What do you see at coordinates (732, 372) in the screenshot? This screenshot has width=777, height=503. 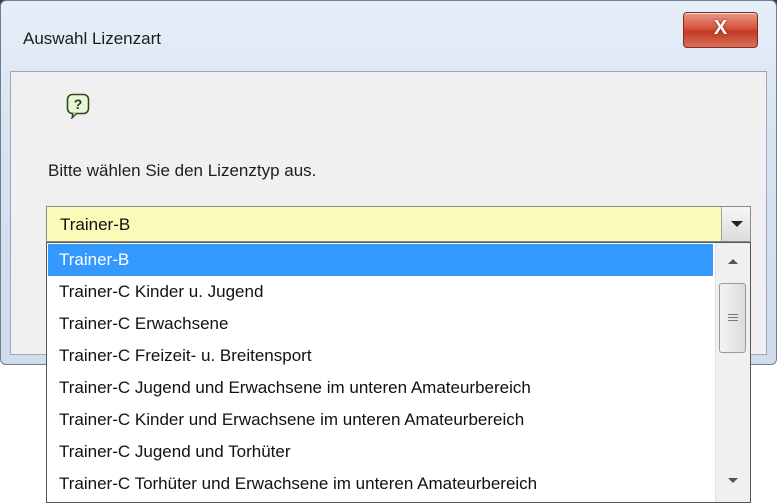 I see `dropdown-scrollbar` at bounding box center [732, 372].